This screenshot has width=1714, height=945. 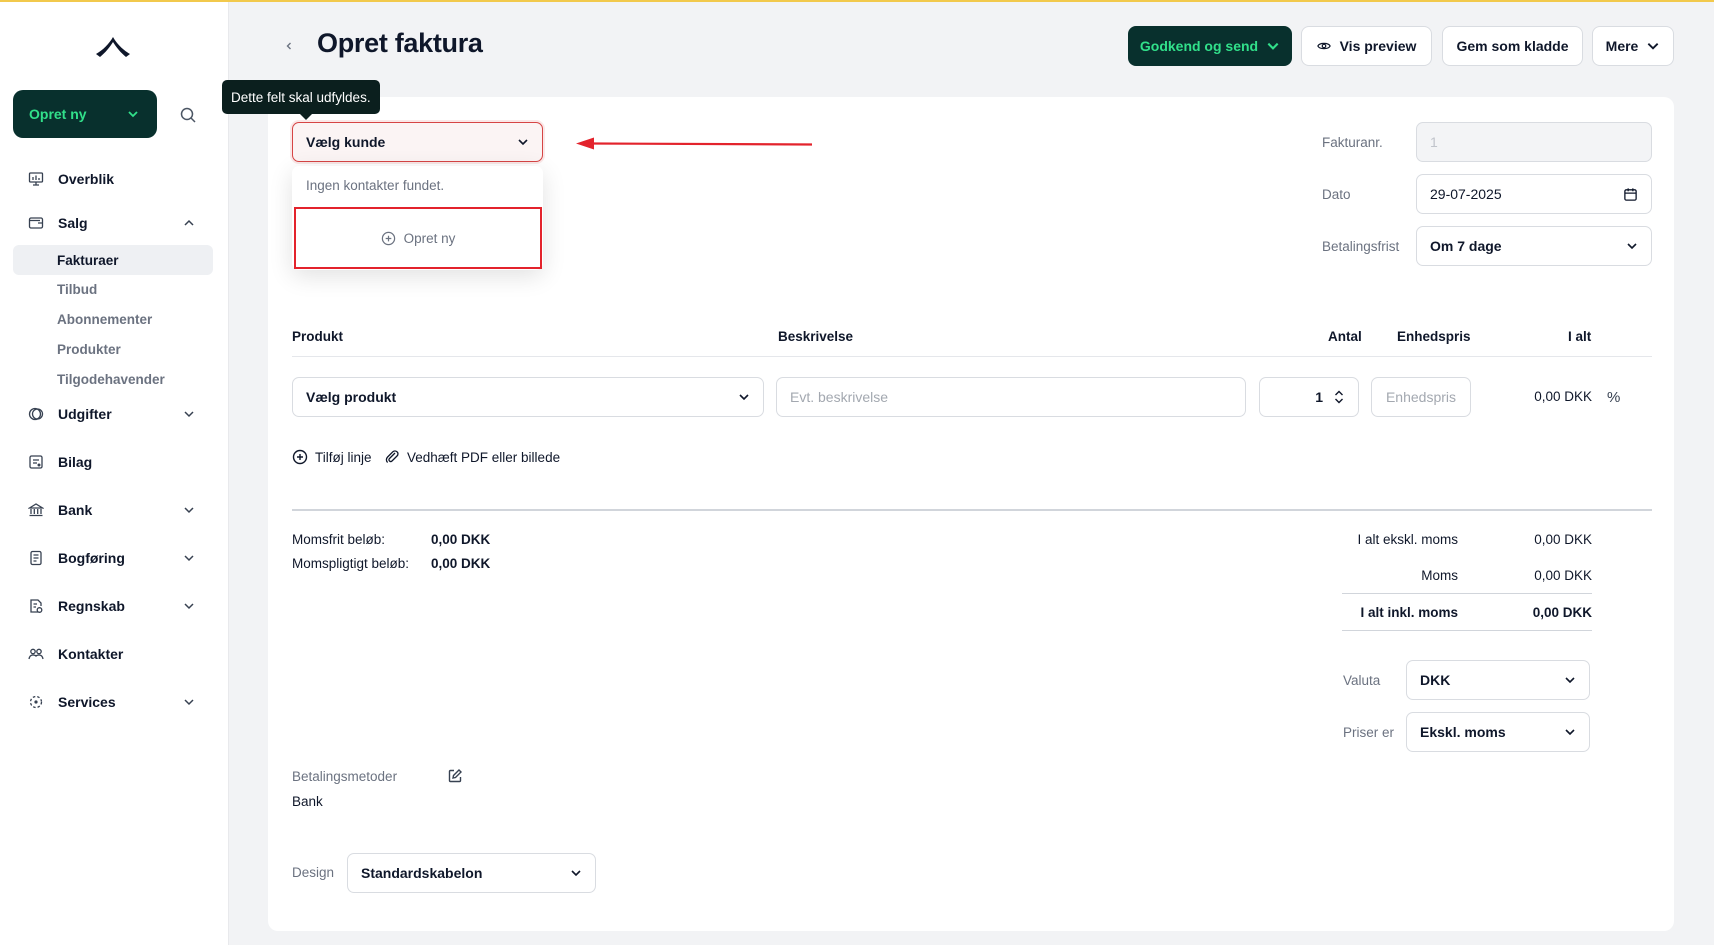 I want to click on vat-liable-label: Momspligtigt beløb:, so click(x=351, y=563).